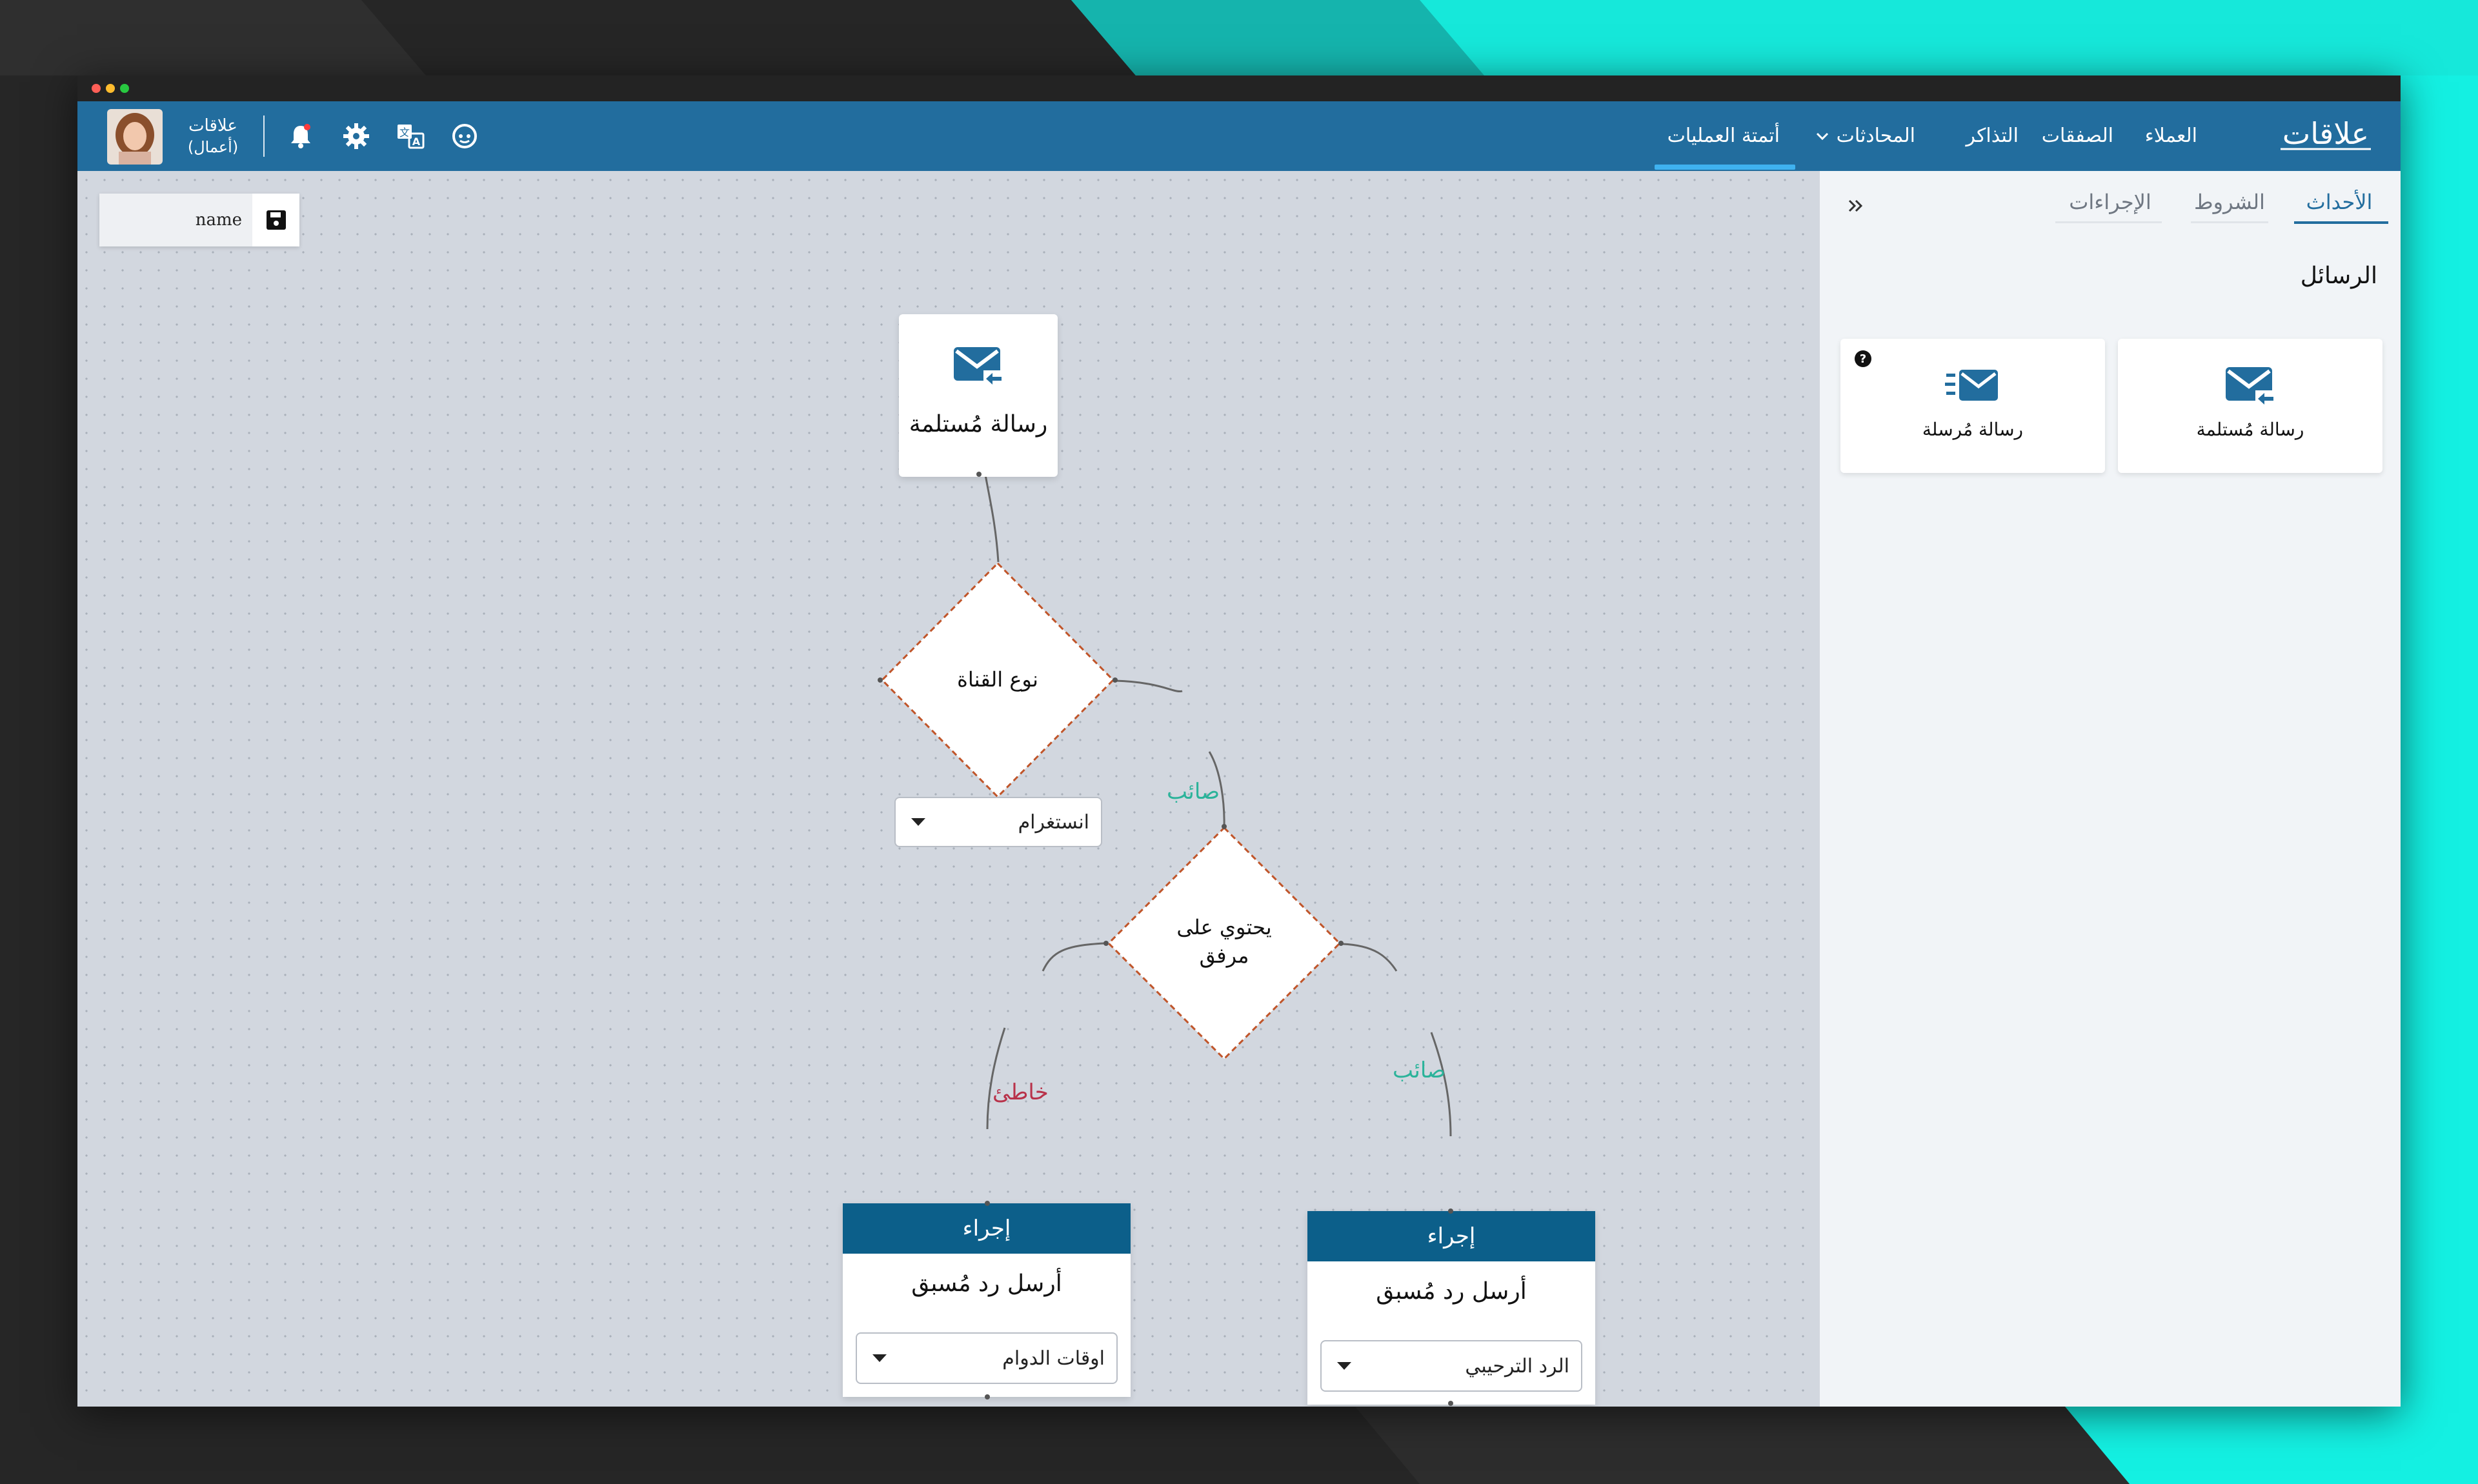  What do you see at coordinates (464, 136) in the screenshot?
I see `support-icon` at bounding box center [464, 136].